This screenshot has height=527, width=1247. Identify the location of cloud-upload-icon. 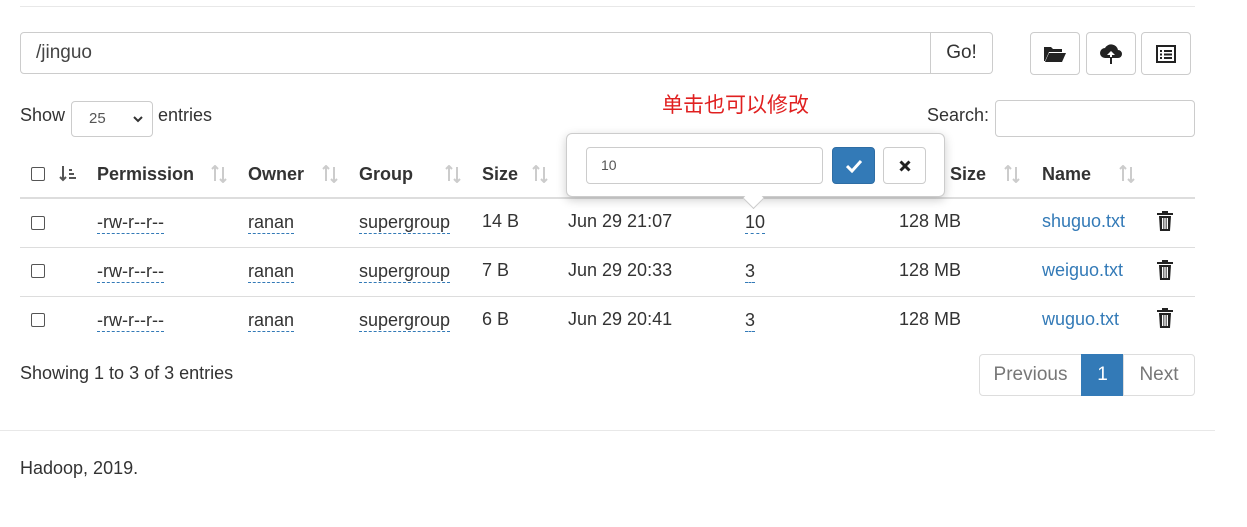
(1111, 53).